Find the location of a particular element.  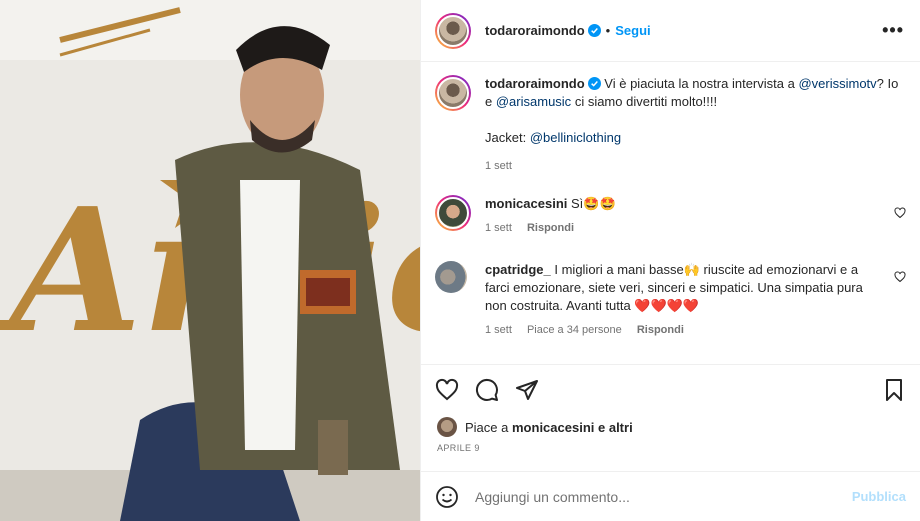

comment-text: Sì🤩🤩 is located at coordinates (593, 203).